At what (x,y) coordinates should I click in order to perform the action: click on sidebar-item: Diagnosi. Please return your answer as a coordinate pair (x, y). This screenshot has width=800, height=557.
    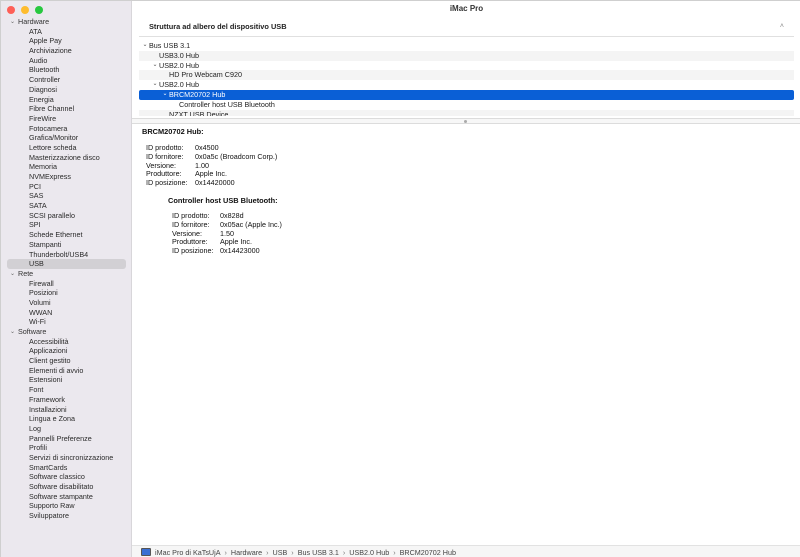
    Looking at the image, I should click on (66, 90).